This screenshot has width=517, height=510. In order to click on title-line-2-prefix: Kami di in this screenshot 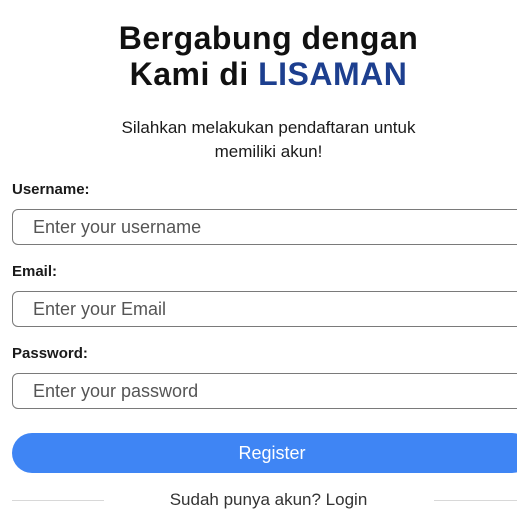, I will do `click(189, 74)`.